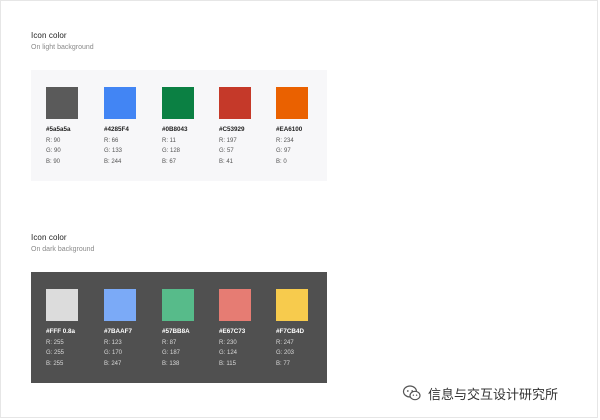  What do you see at coordinates (169, 161) in the screenshot?
I see `swatch-blue-value: B: 67` at bounding box center [169, 161].